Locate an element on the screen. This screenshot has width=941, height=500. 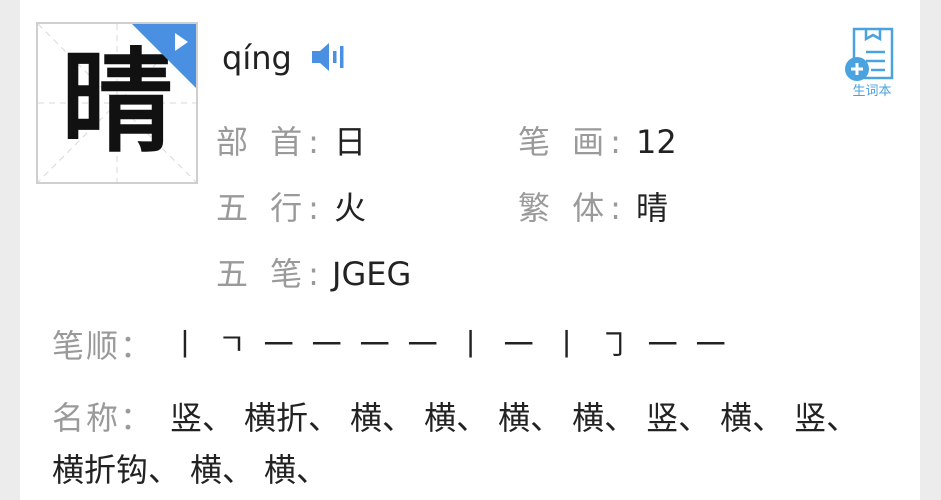
stroke-item: ㇆ is located at coordinates (614, 345).